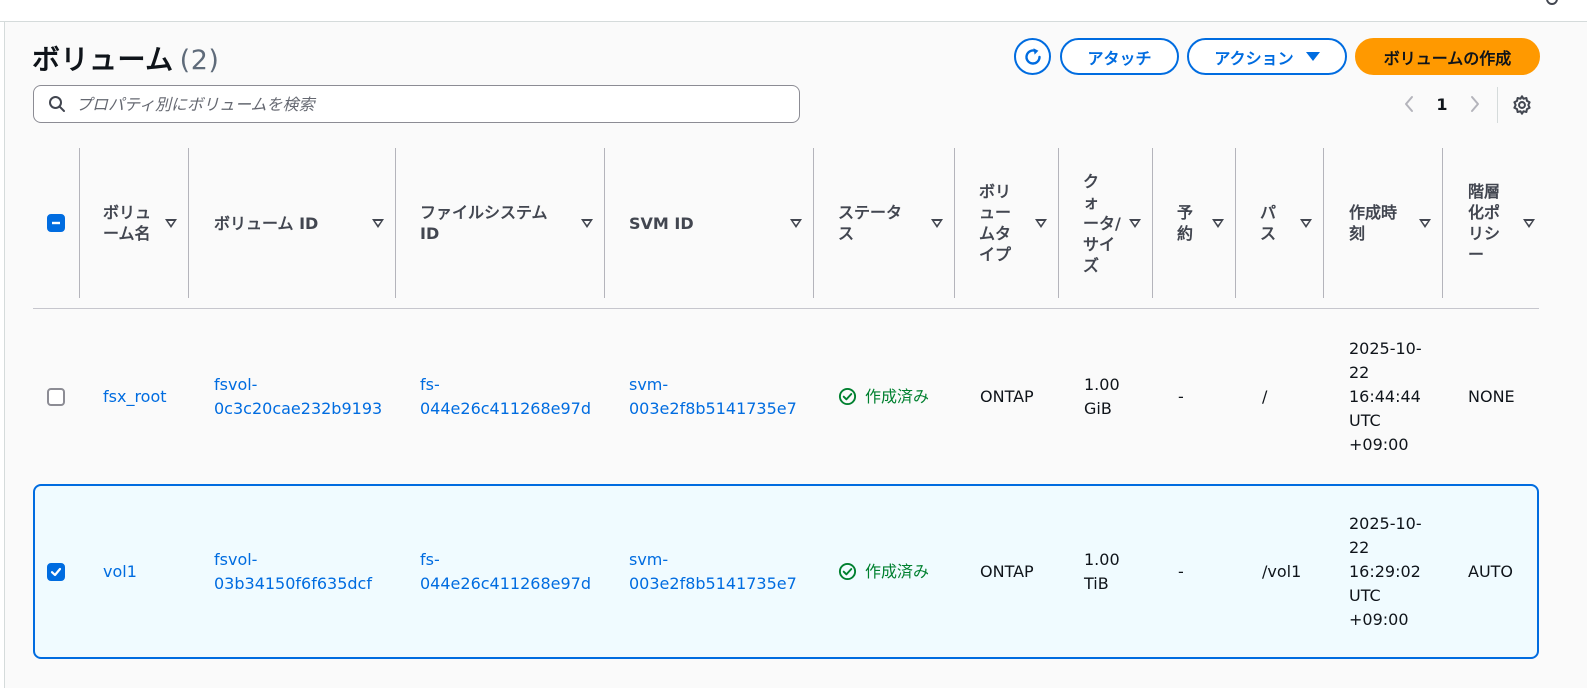  What do you see at coordinates (1385, 571) in the screenshot?
I see `created-time: 2025-10- 22 16:29:02 UTC +09:00` at bounding box center [1385, 571].